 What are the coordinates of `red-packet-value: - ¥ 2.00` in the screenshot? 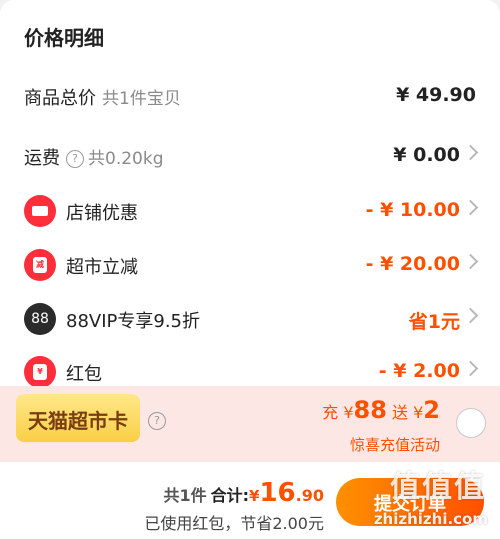 It's located at (419, 371).